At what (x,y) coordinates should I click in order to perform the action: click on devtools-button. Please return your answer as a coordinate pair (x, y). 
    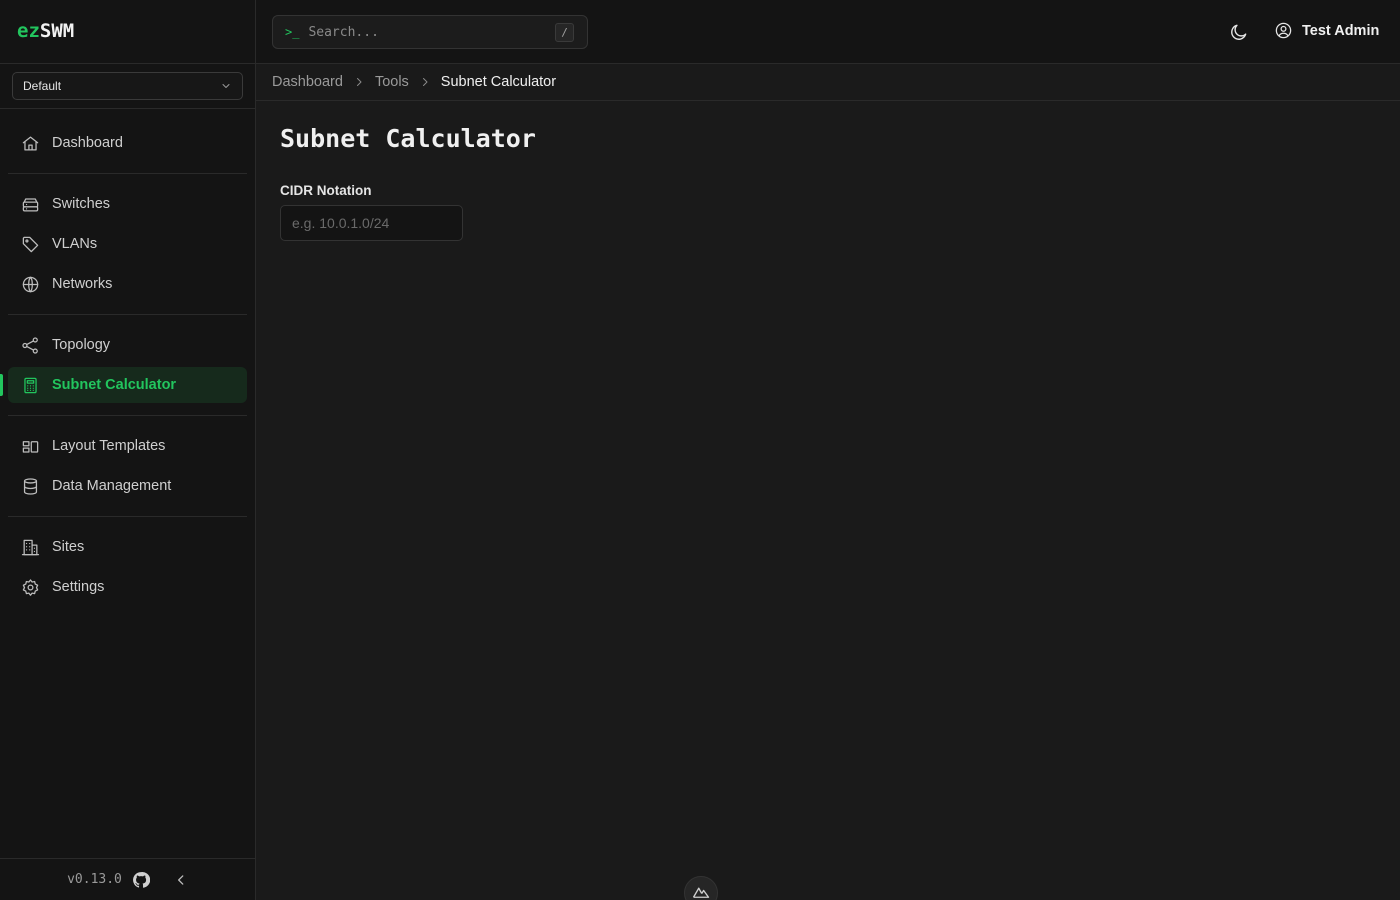
    Looking at the image, I should click on (701, 888).